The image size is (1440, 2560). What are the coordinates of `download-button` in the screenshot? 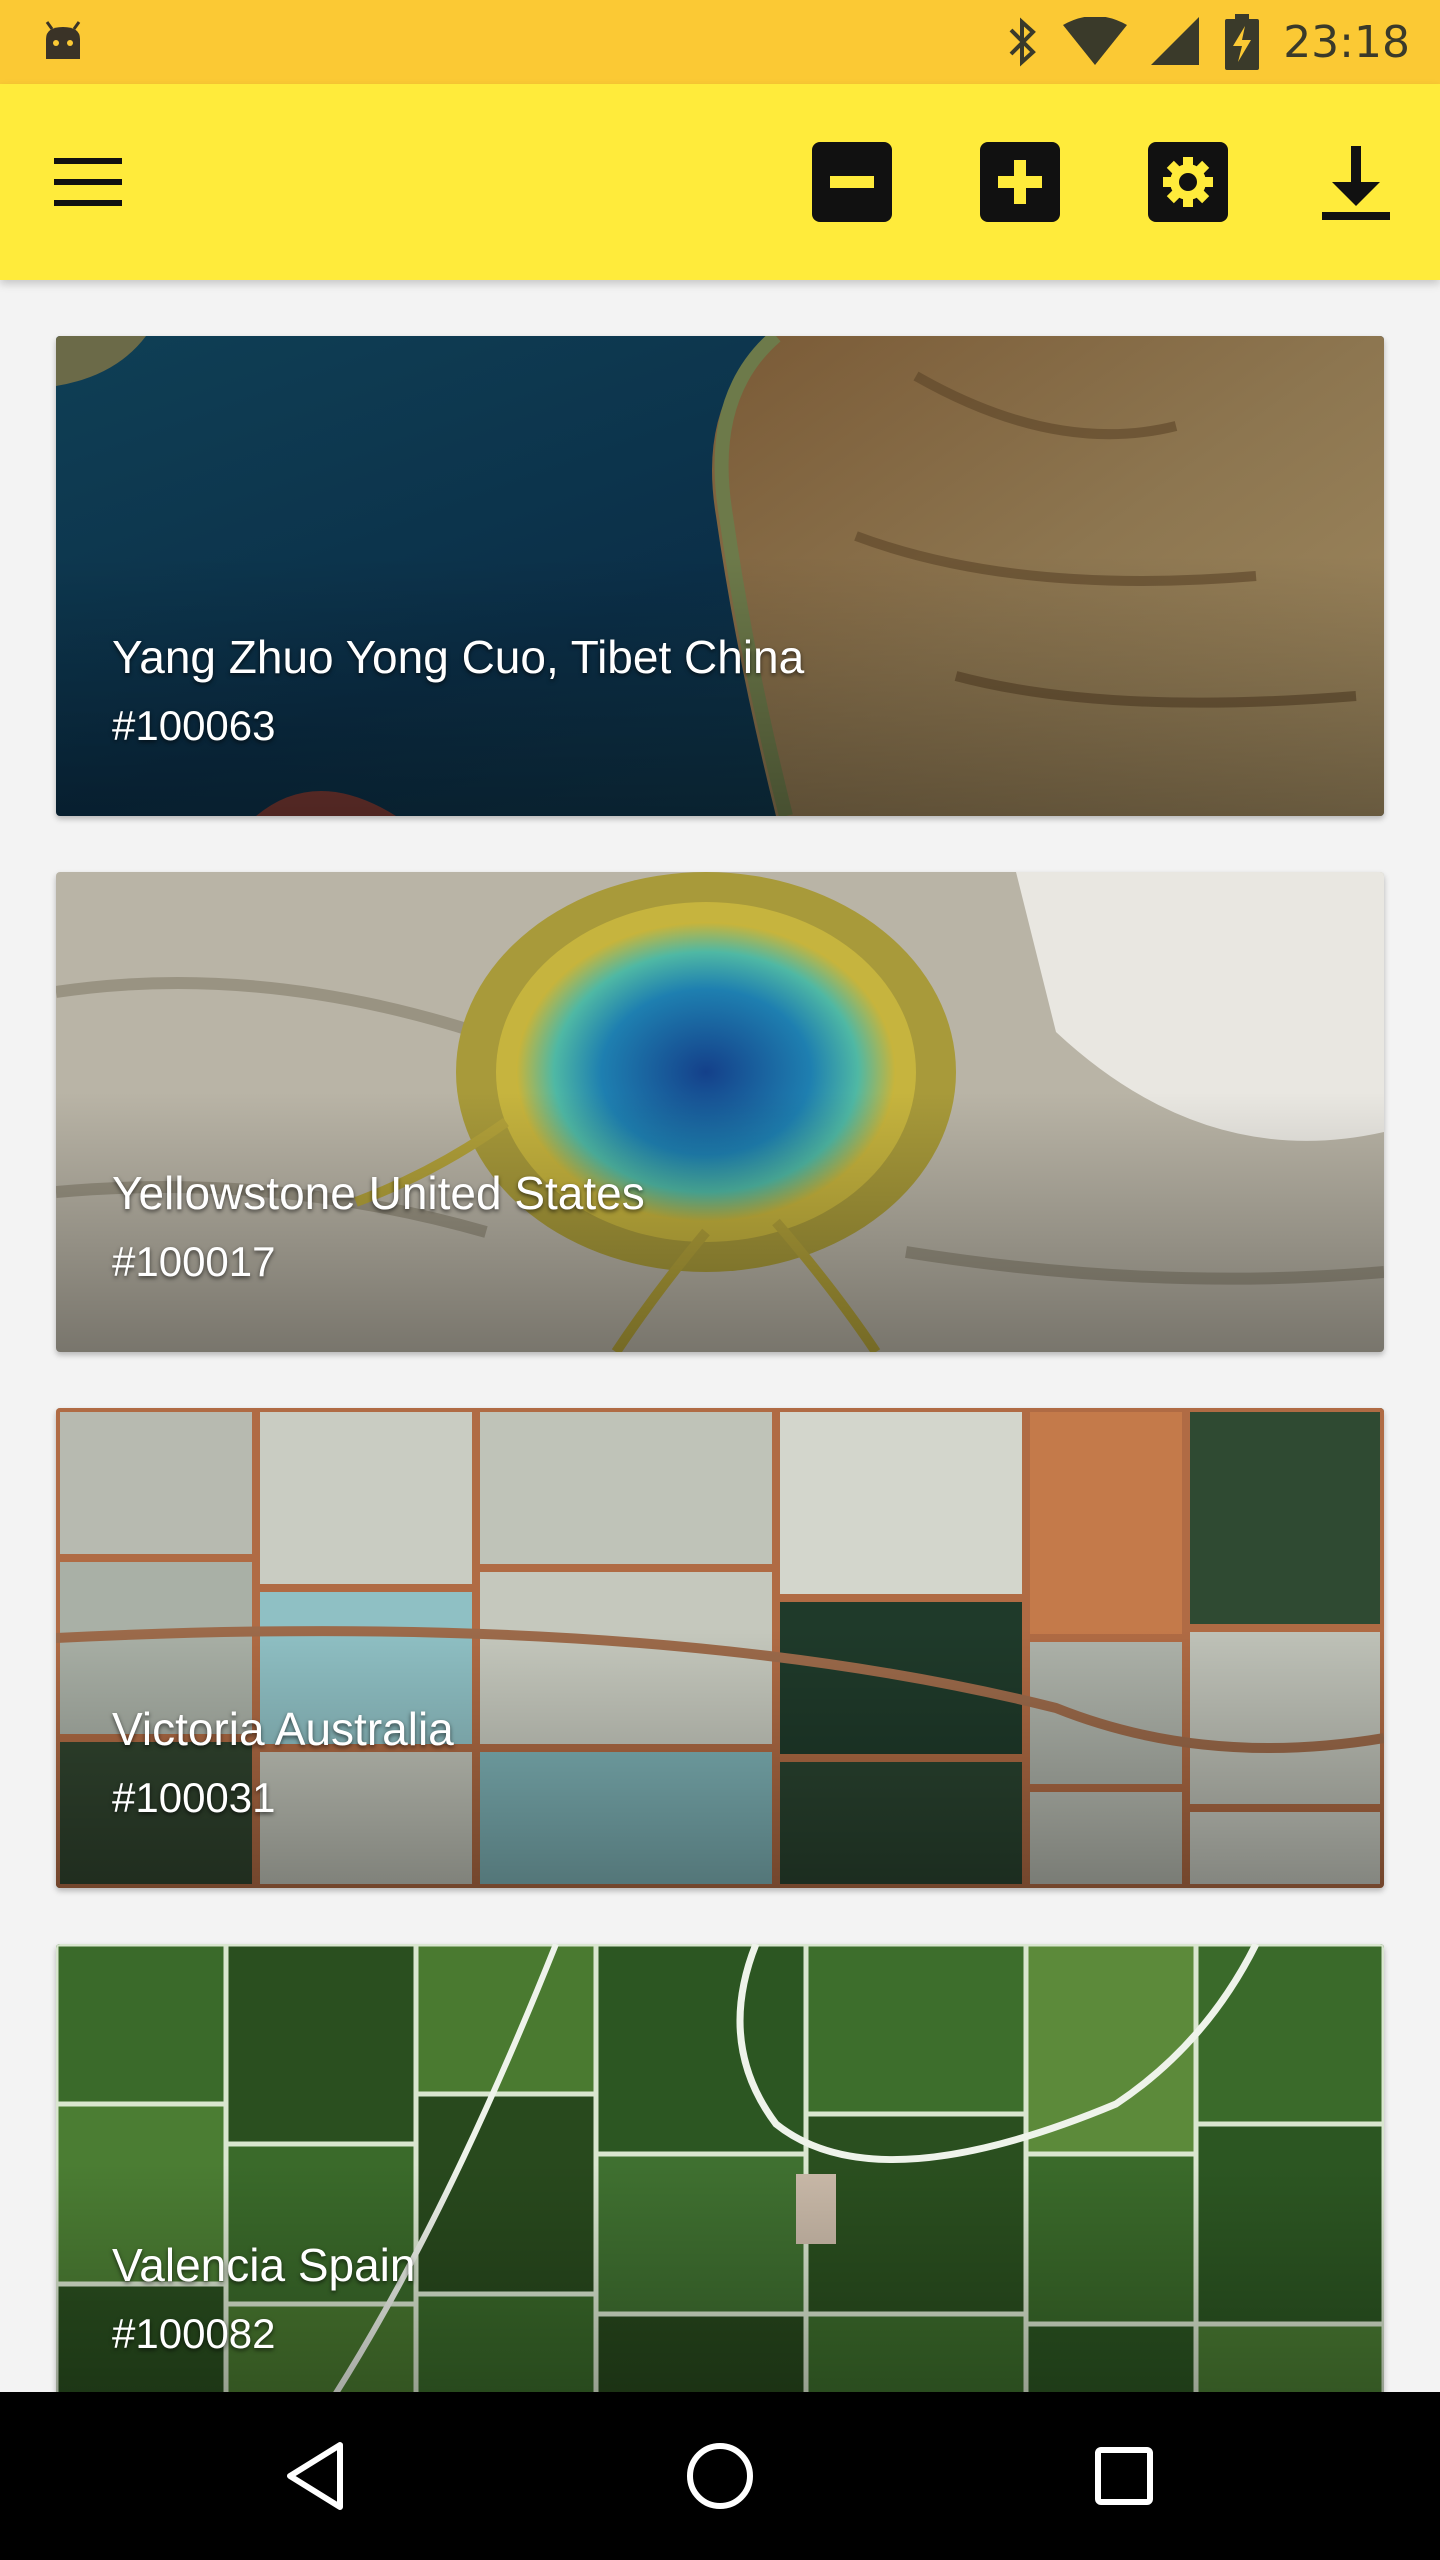 It's located at (1356, 182).